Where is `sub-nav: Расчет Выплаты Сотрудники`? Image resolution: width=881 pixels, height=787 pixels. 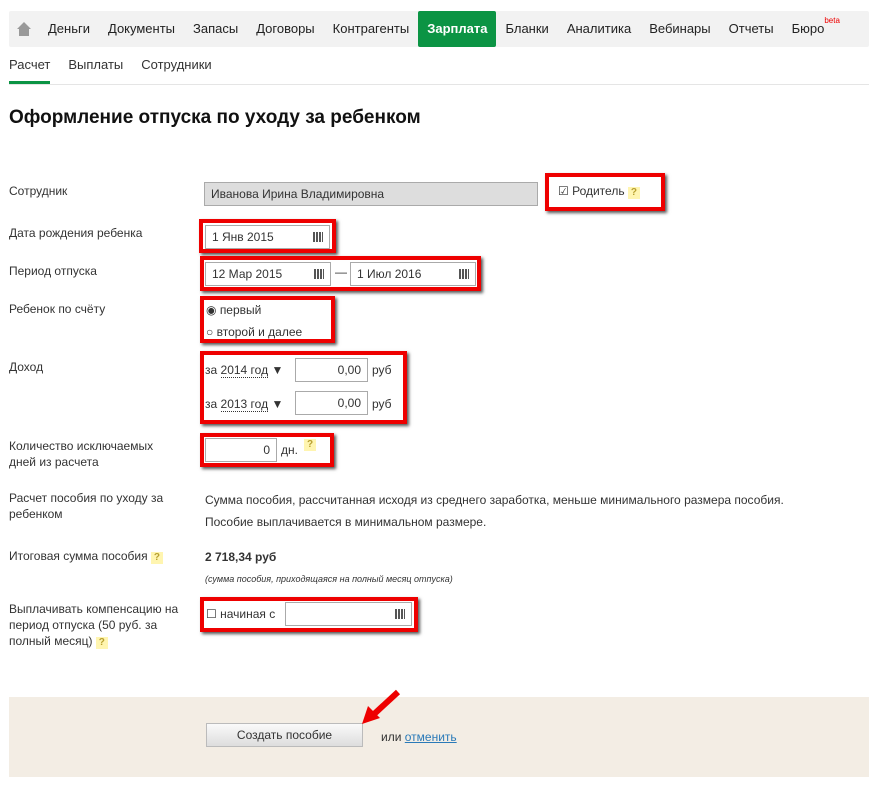 sub-nav: Расчет Выплаты Сотрудники is located at coordinates (110, 70).